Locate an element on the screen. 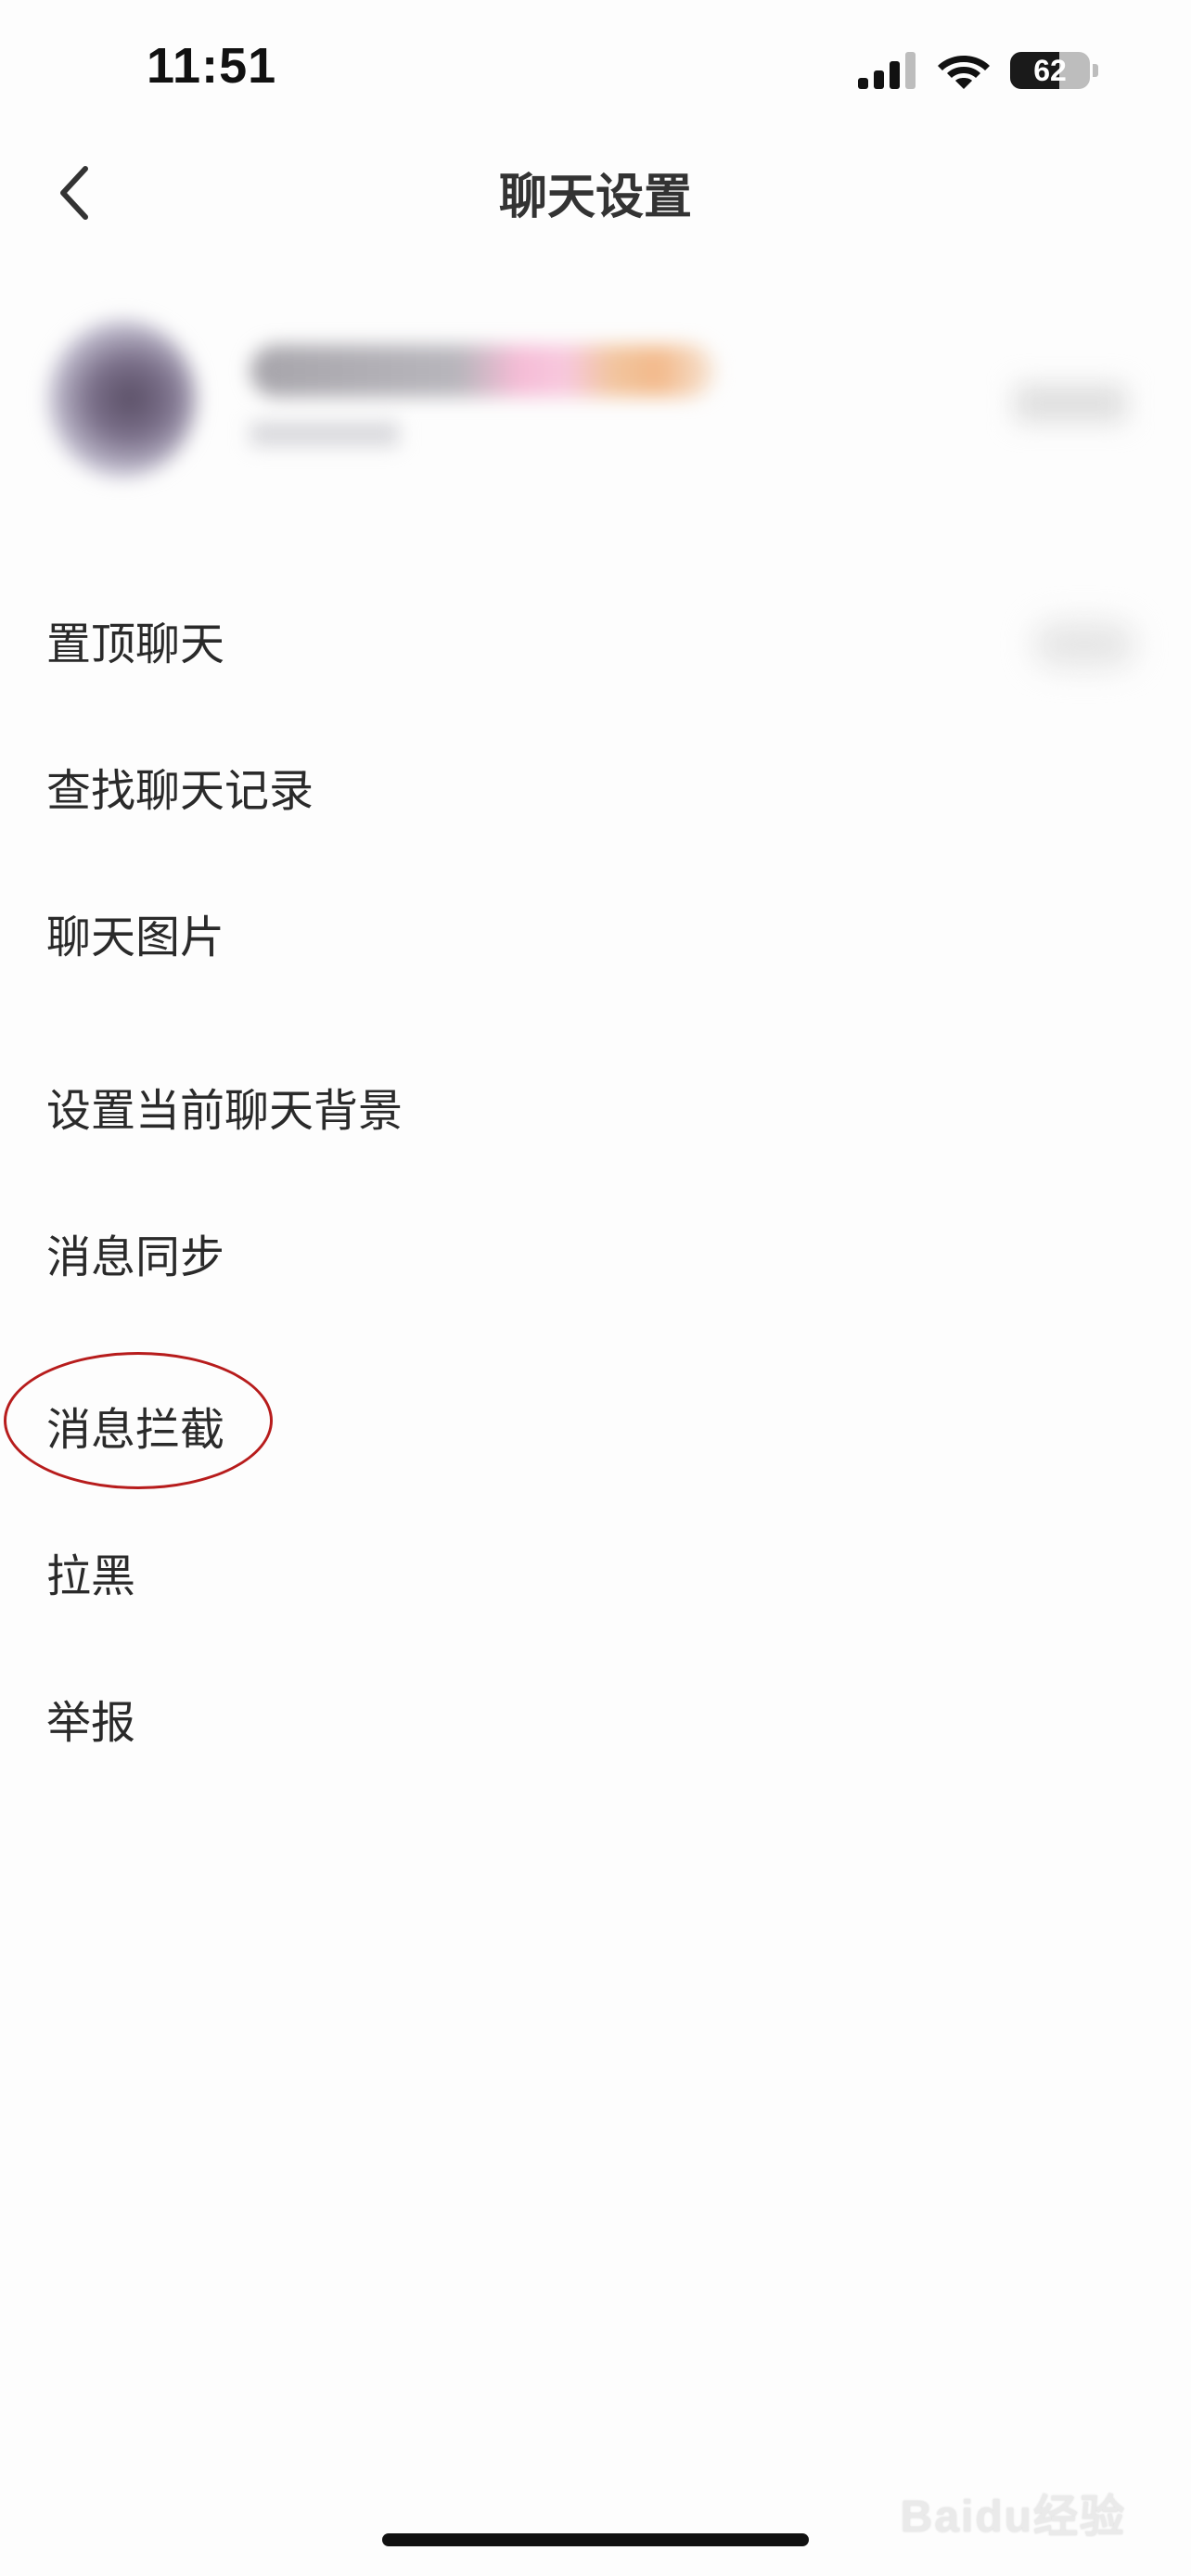 The image size is (1191, 2576). avatar is located at coordinates (122, 399).